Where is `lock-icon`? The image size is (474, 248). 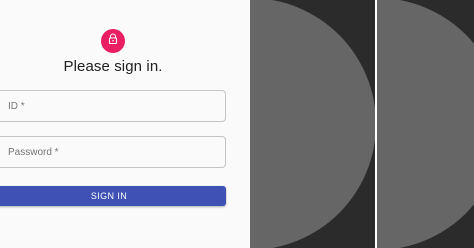
lock-icon is located at coordinates (113, 41).